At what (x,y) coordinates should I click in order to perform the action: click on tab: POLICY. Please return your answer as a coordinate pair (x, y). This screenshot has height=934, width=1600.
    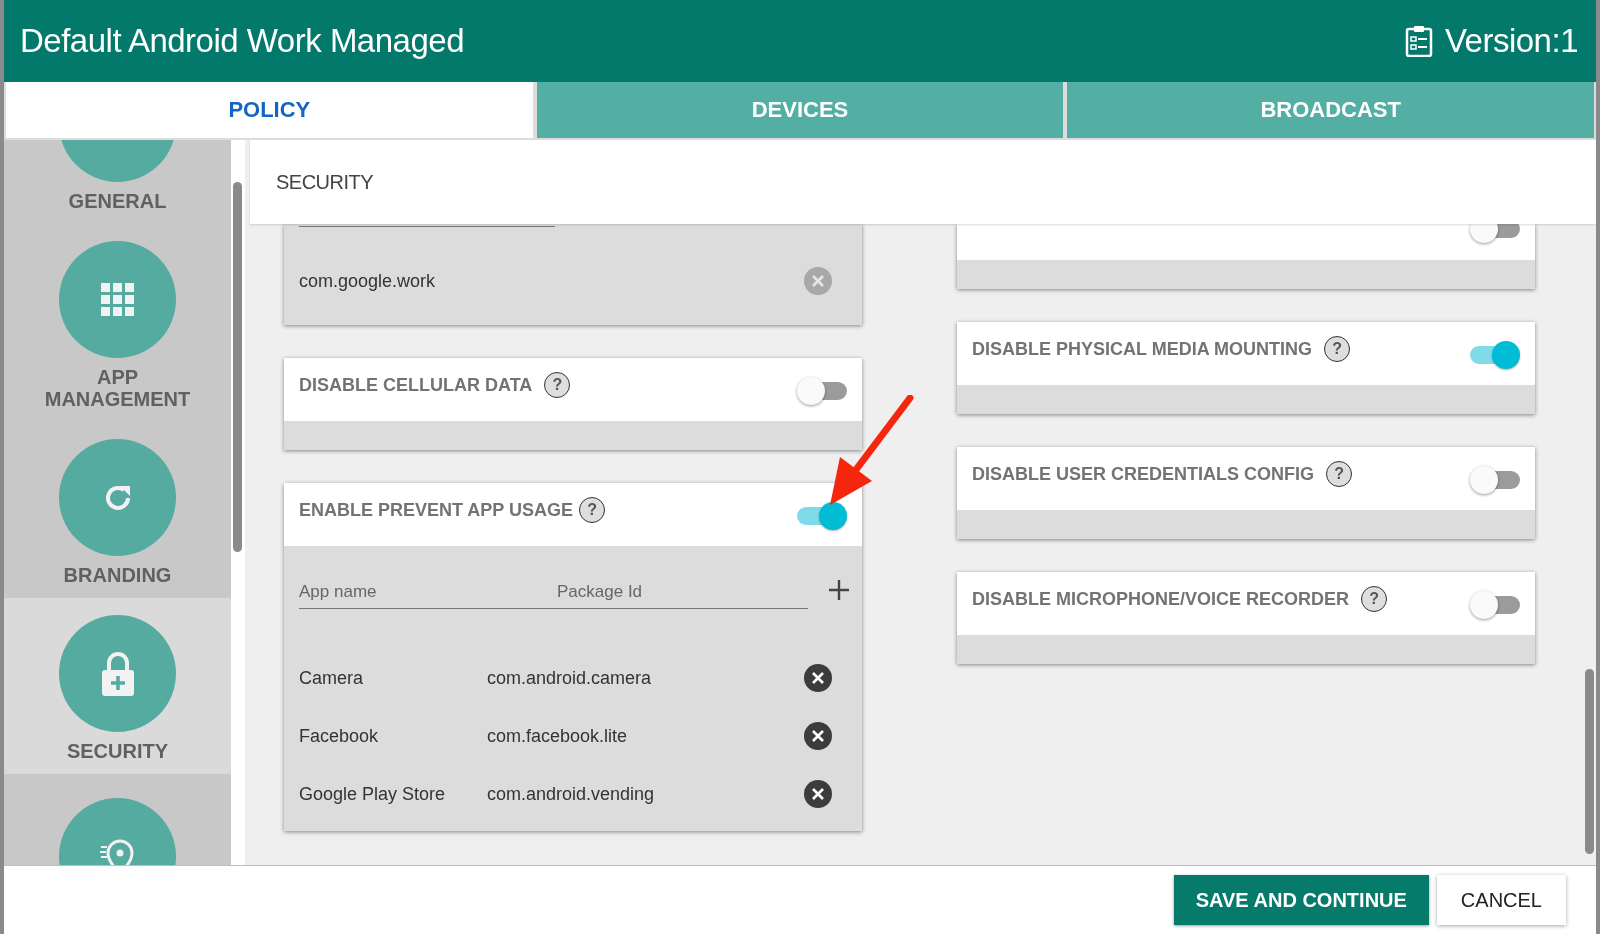
    Looking at the image, I should click on (269, 110).